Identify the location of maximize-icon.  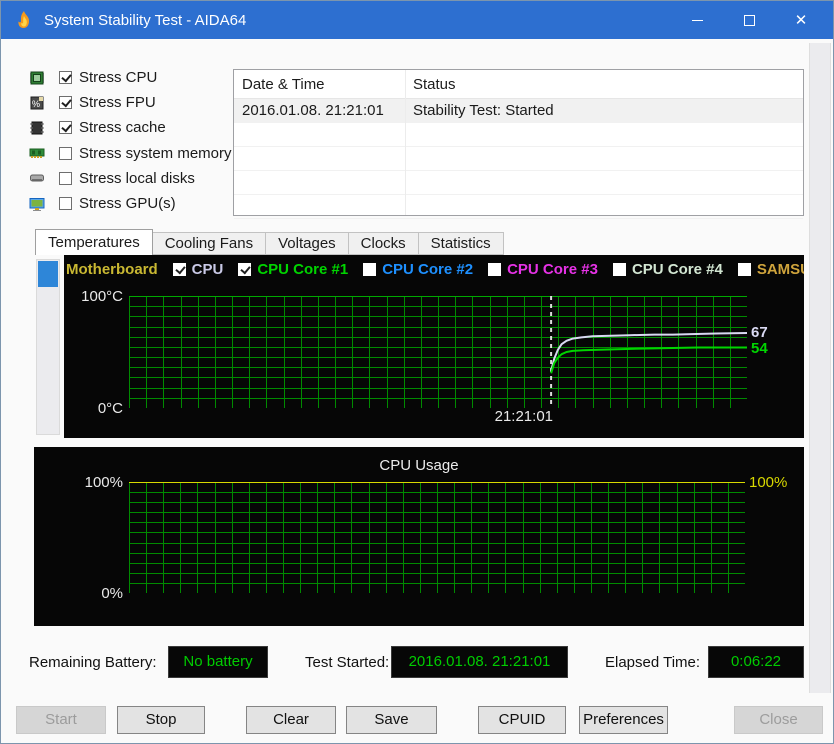
(749, 20).